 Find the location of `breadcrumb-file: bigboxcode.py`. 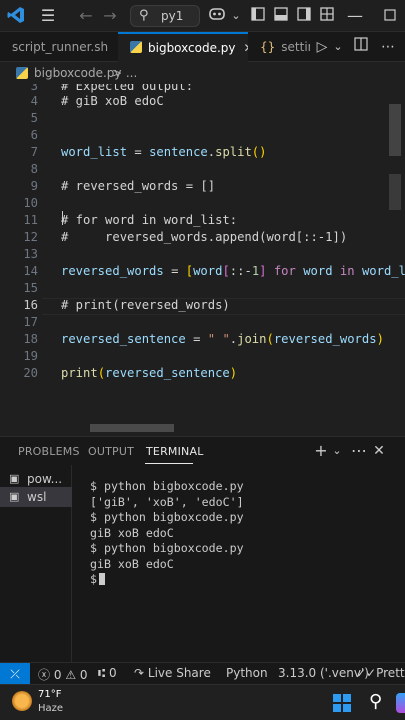

breadcrumb-file: bigboxcode.py is located at coordinates (78, 73).